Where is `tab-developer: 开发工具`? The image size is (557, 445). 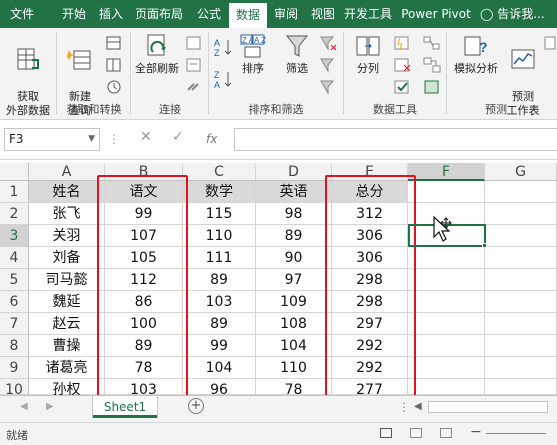 tab-developer: 开发工具 is located at coordinates (368, 14).